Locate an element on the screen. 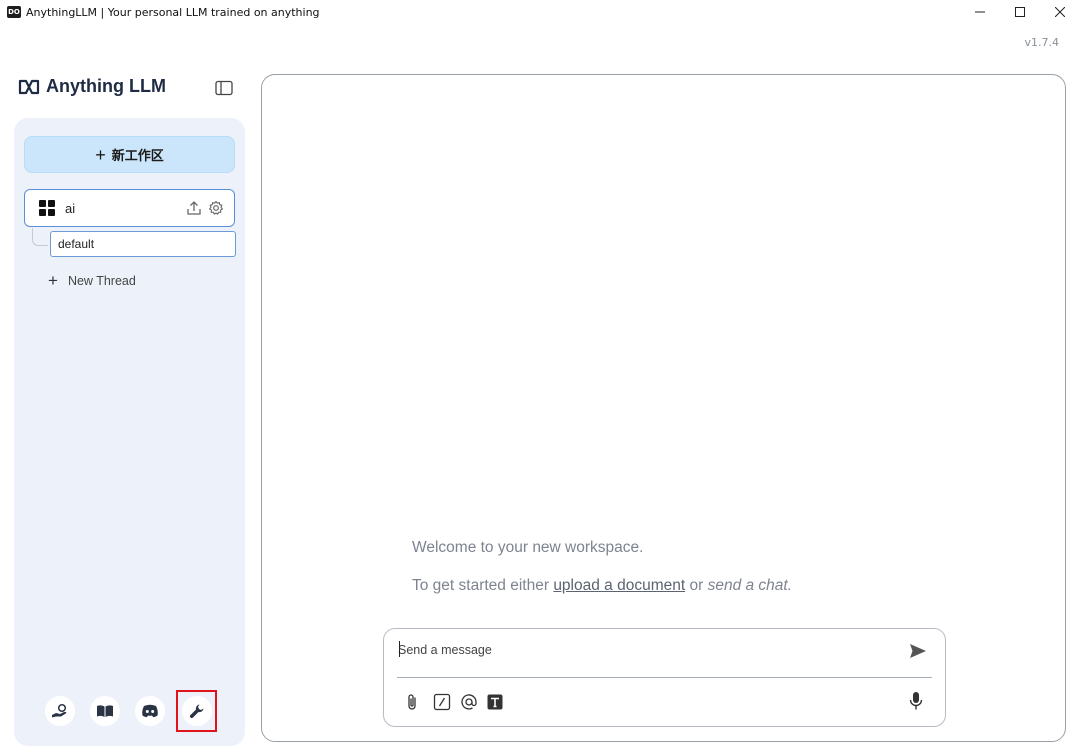 The width and height of the screenshot is (1080, 756). slash-command-button is located at coordinates (442, 702).